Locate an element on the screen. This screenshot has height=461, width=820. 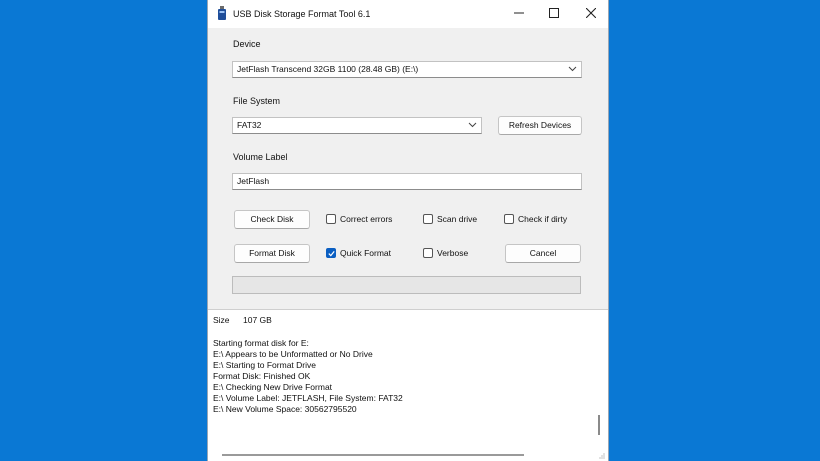
scan-drive-checkbox: Scan drive is located at coordinates (455, 220).